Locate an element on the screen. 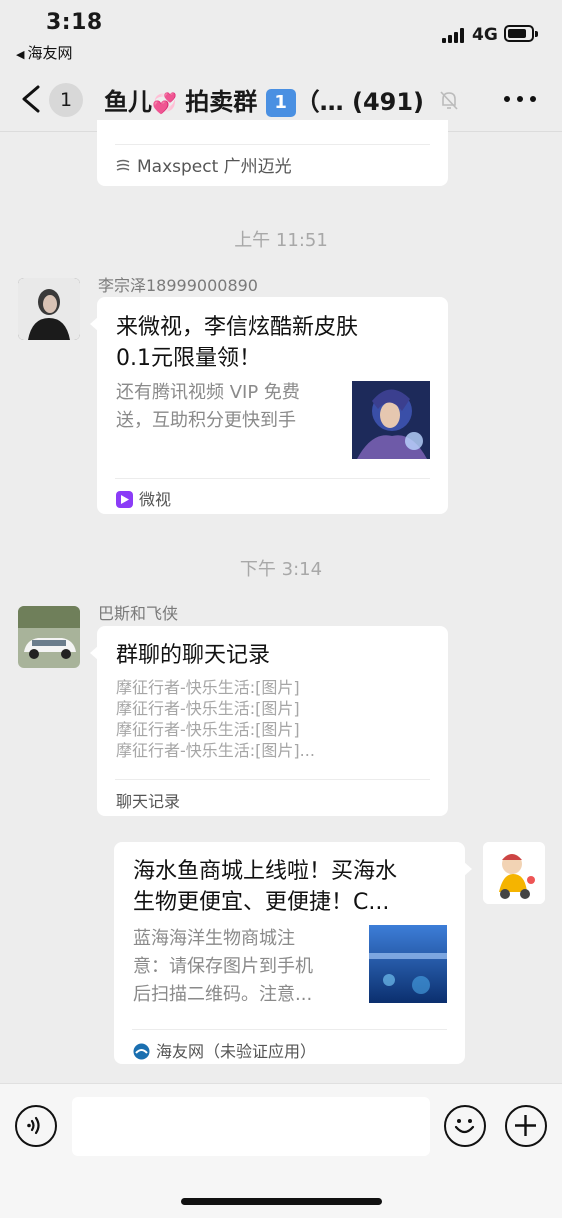 The image size is (562, 1218). card-footer: 聊天记录 is located at coordinates (148, 801).